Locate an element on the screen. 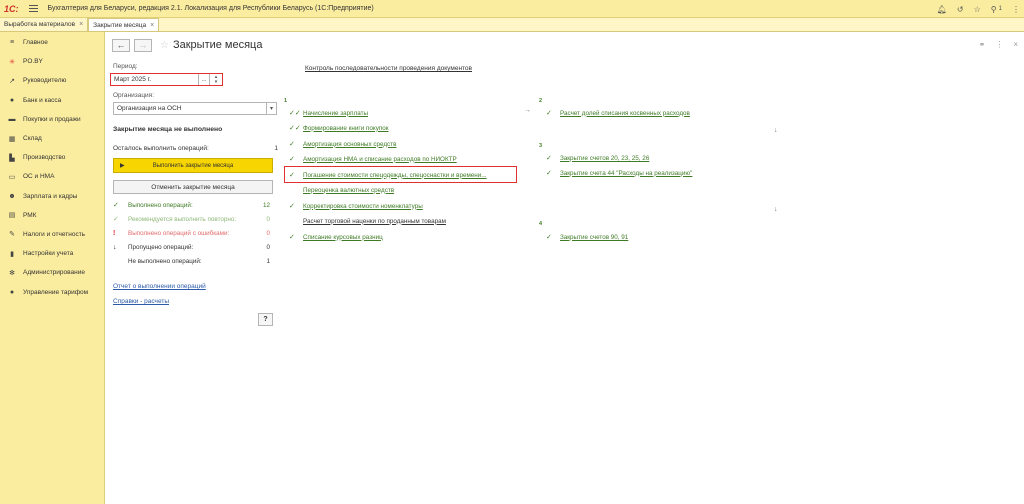  operation-item: ✓ Закрытие счетов 20, 23, 25, 26 is located at coordinates (597, 158).